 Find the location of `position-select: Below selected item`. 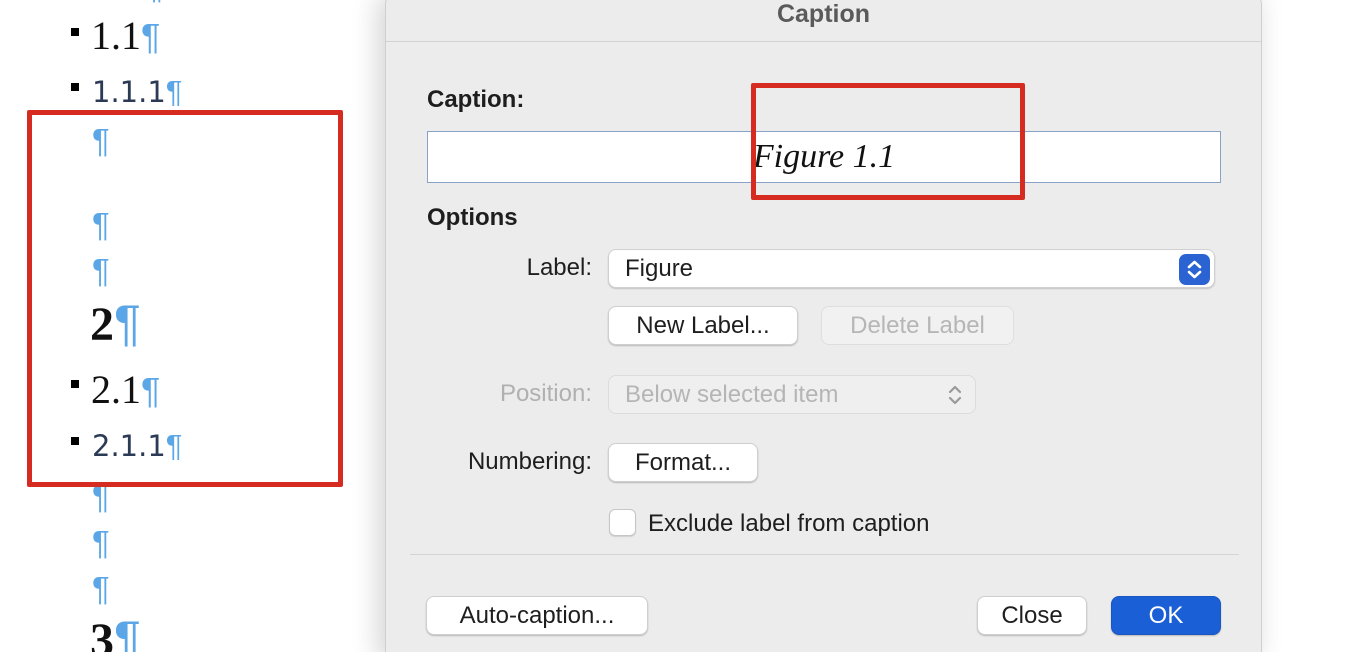

position-select: Below selected item is located at coordinates (792, 394).